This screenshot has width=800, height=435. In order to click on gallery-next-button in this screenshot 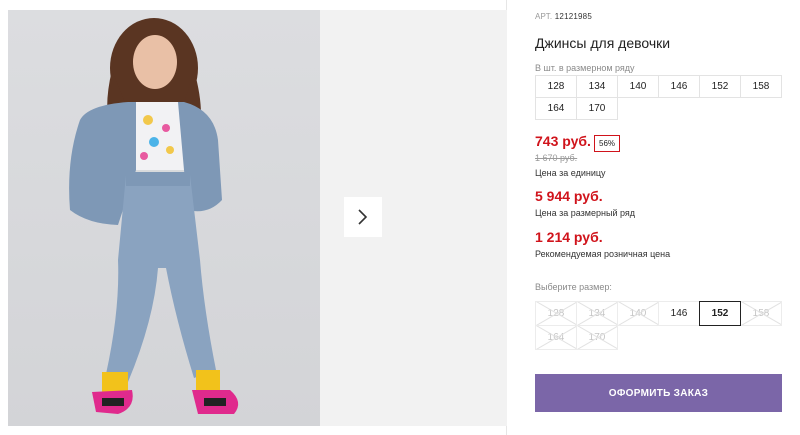, I will do `click(363, 217)`.